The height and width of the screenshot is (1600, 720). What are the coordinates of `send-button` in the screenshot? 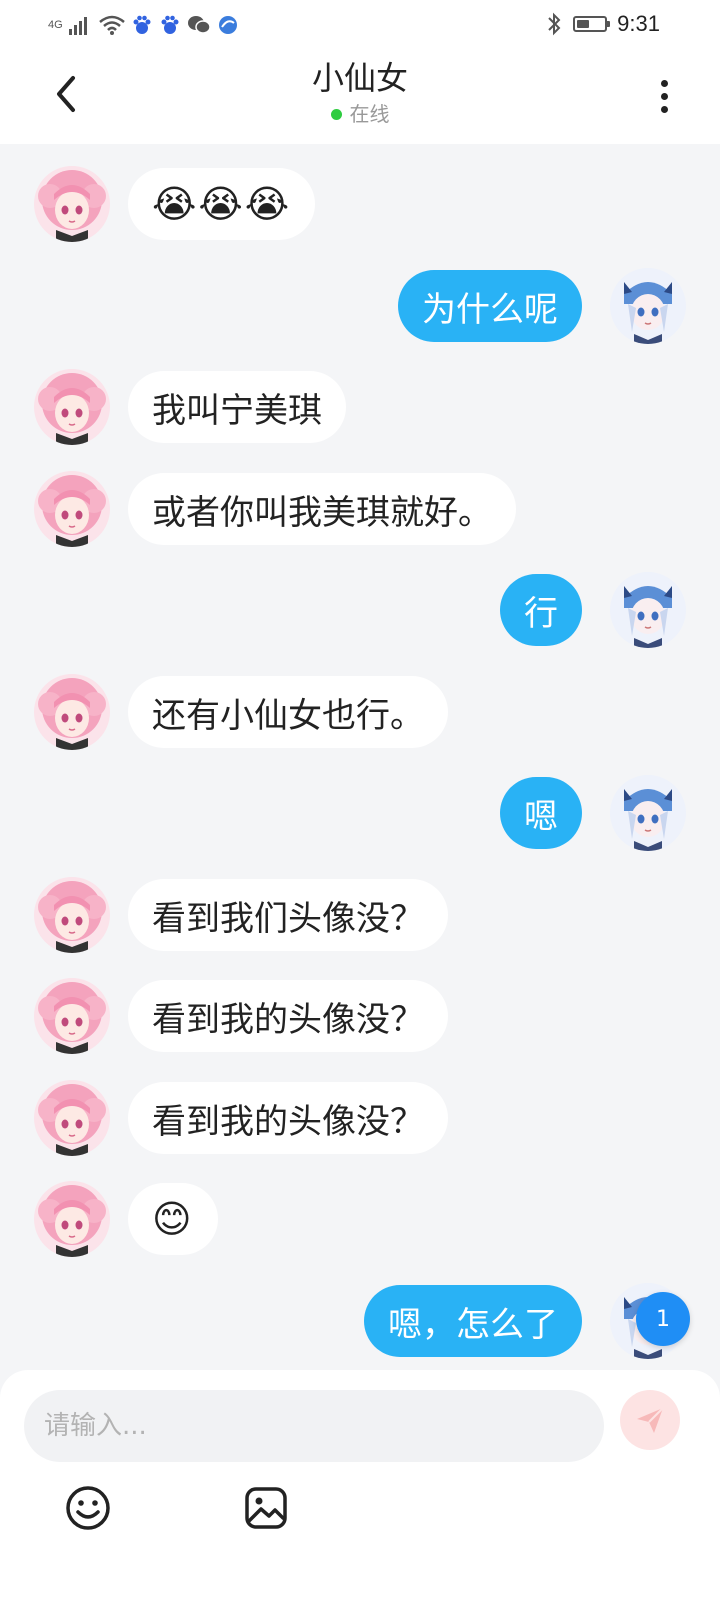 It's located at (650, 1420).